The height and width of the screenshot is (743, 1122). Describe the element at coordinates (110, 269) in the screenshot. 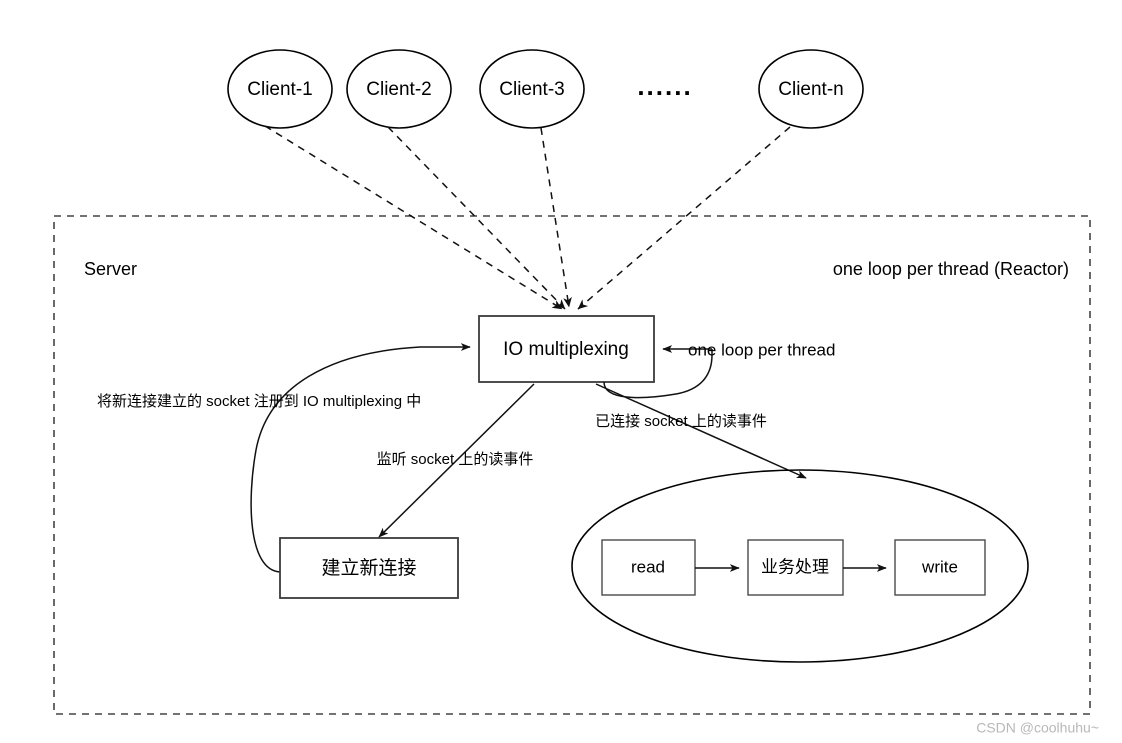

I see `server-label: Server` at that location.